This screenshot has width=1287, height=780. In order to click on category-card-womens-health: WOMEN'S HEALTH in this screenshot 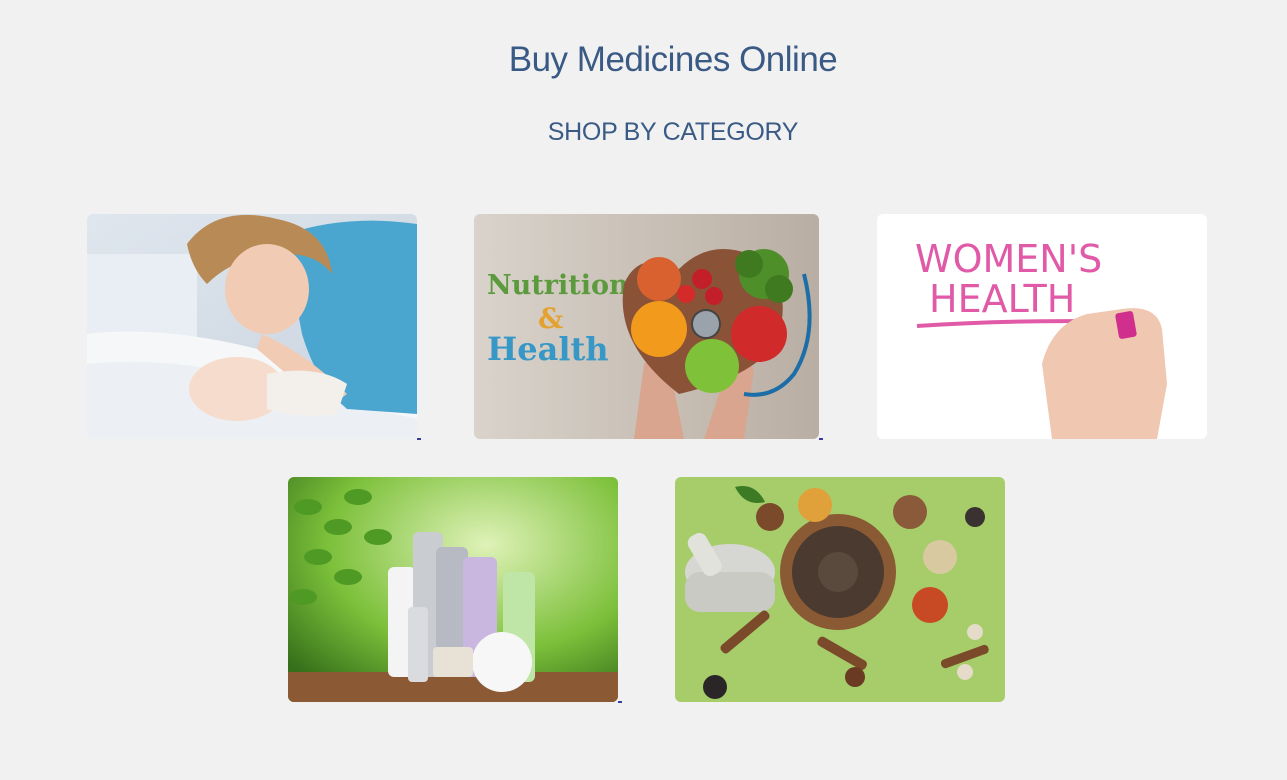, I will do `click(1042, 326)`.